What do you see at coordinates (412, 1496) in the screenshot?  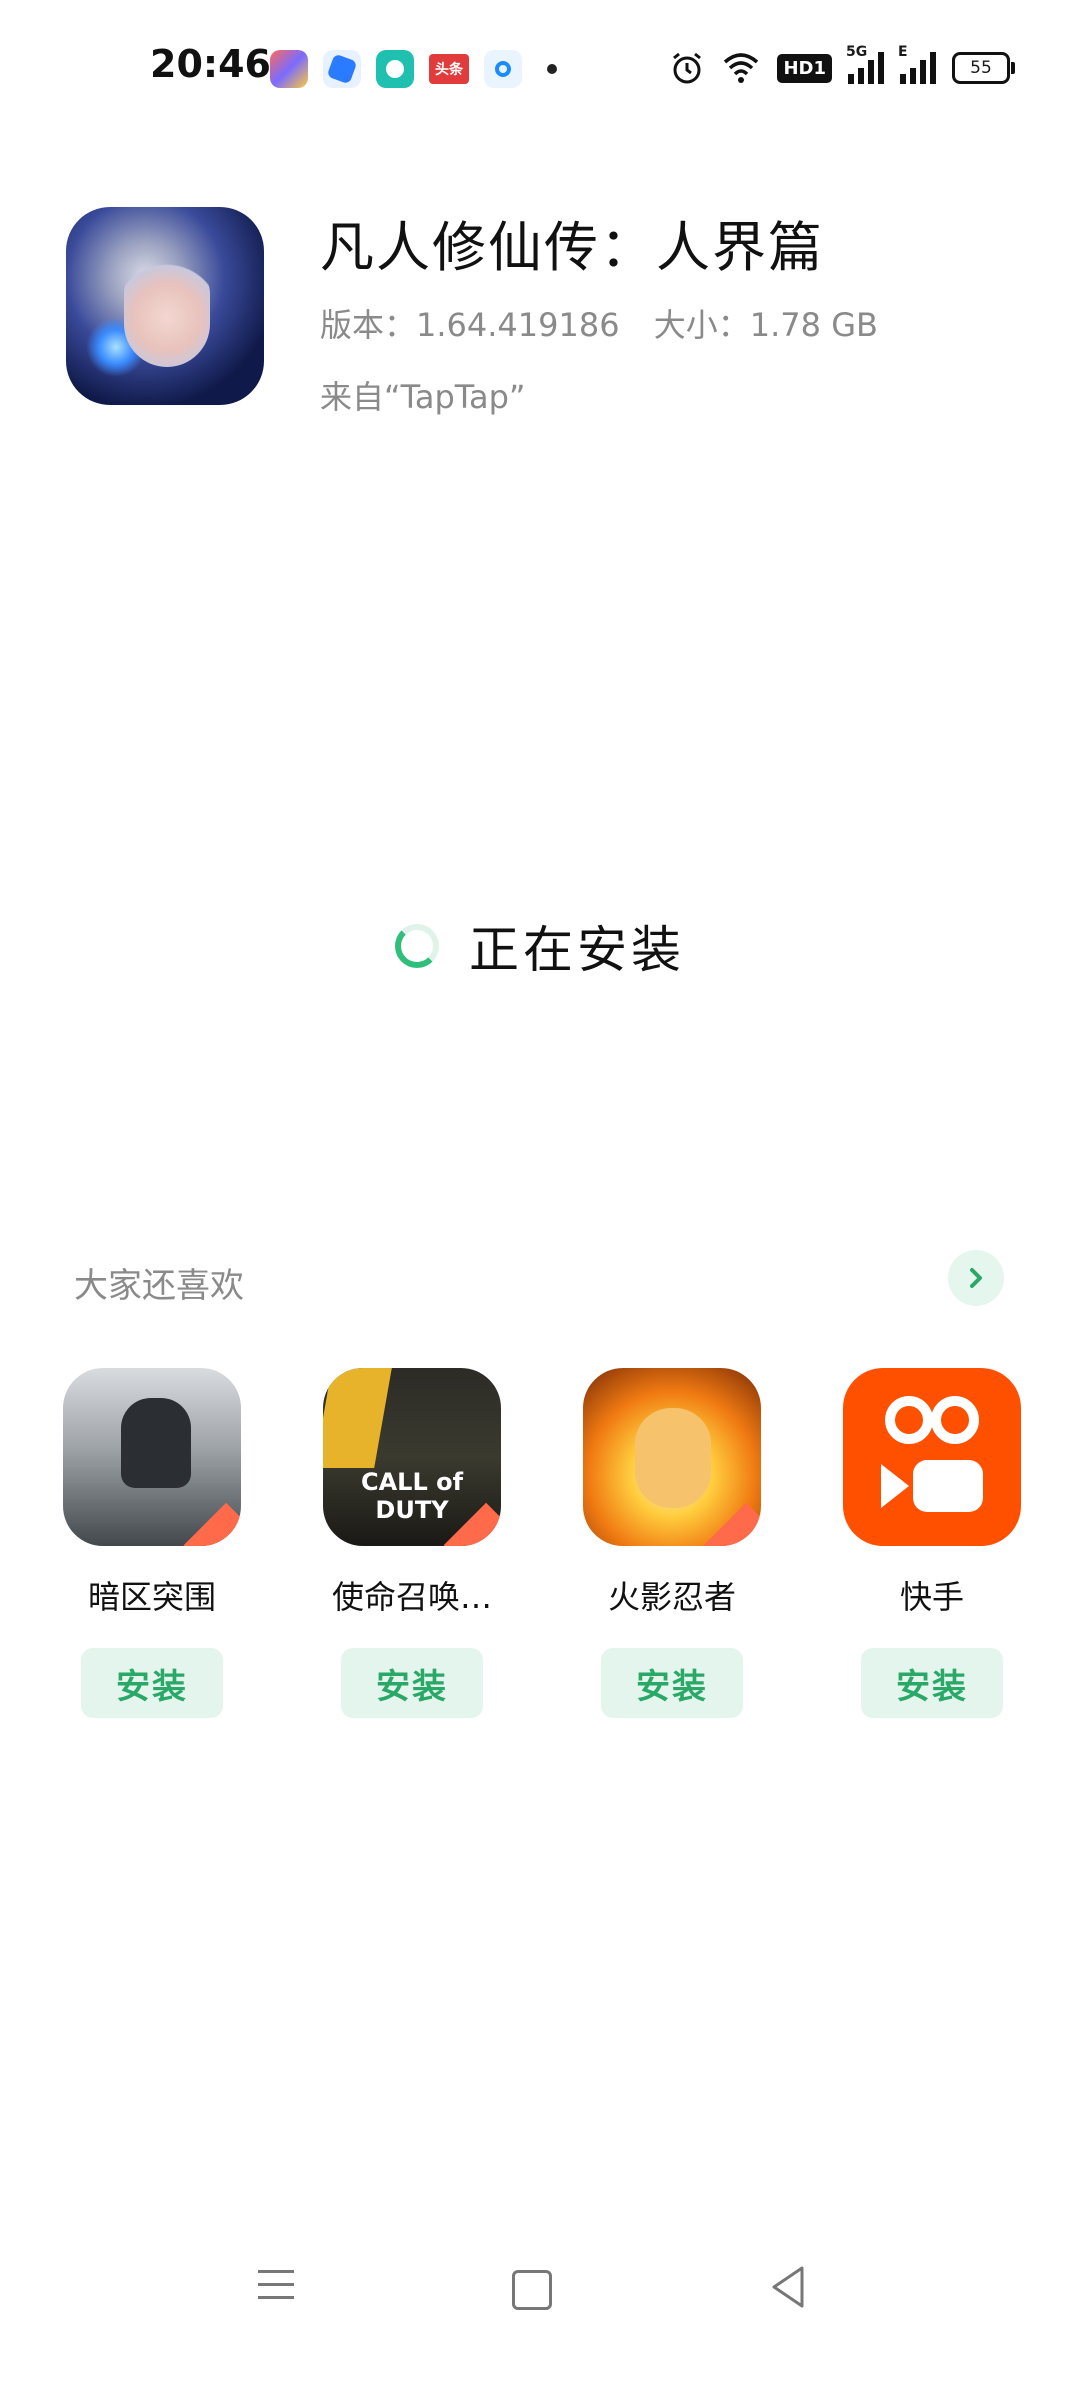 I see `cod-logo-text: CALL of DUTY` at bounding box center [412, 1496].